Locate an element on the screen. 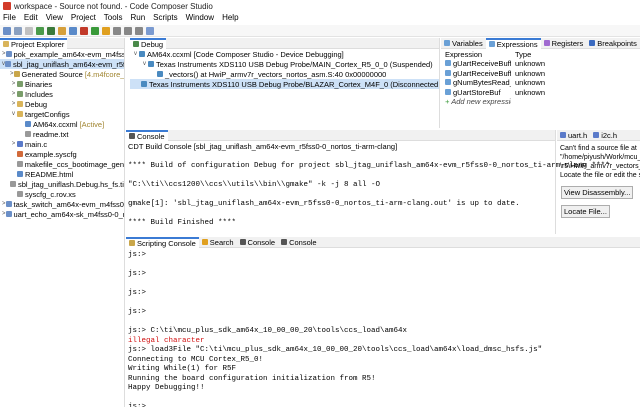 The image size is (640, 407). tree-item: > Generated Source[4.m4fcore_im is located at coordinates (62, 74).